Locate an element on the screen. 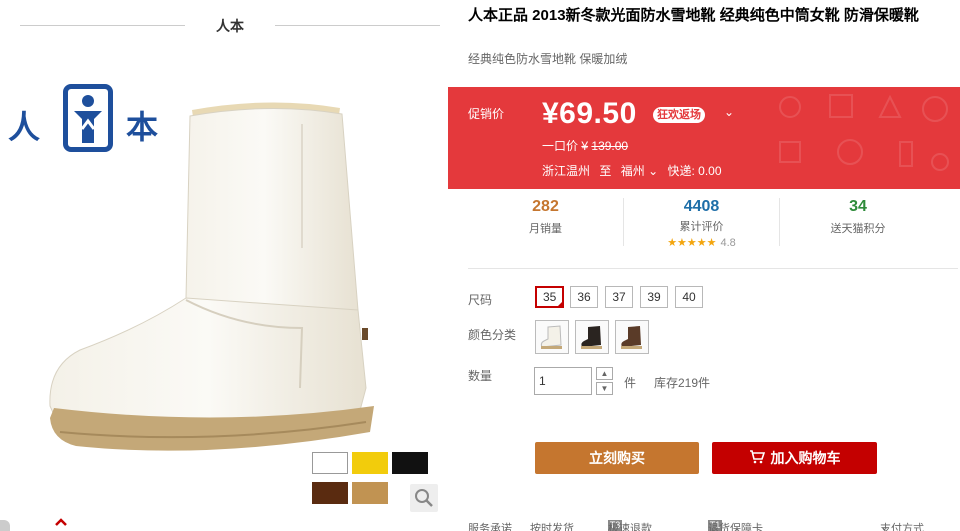 The height and width of the screenshot is (531, 960). quantity-label: 数量 is located at coordinates (480, 376).